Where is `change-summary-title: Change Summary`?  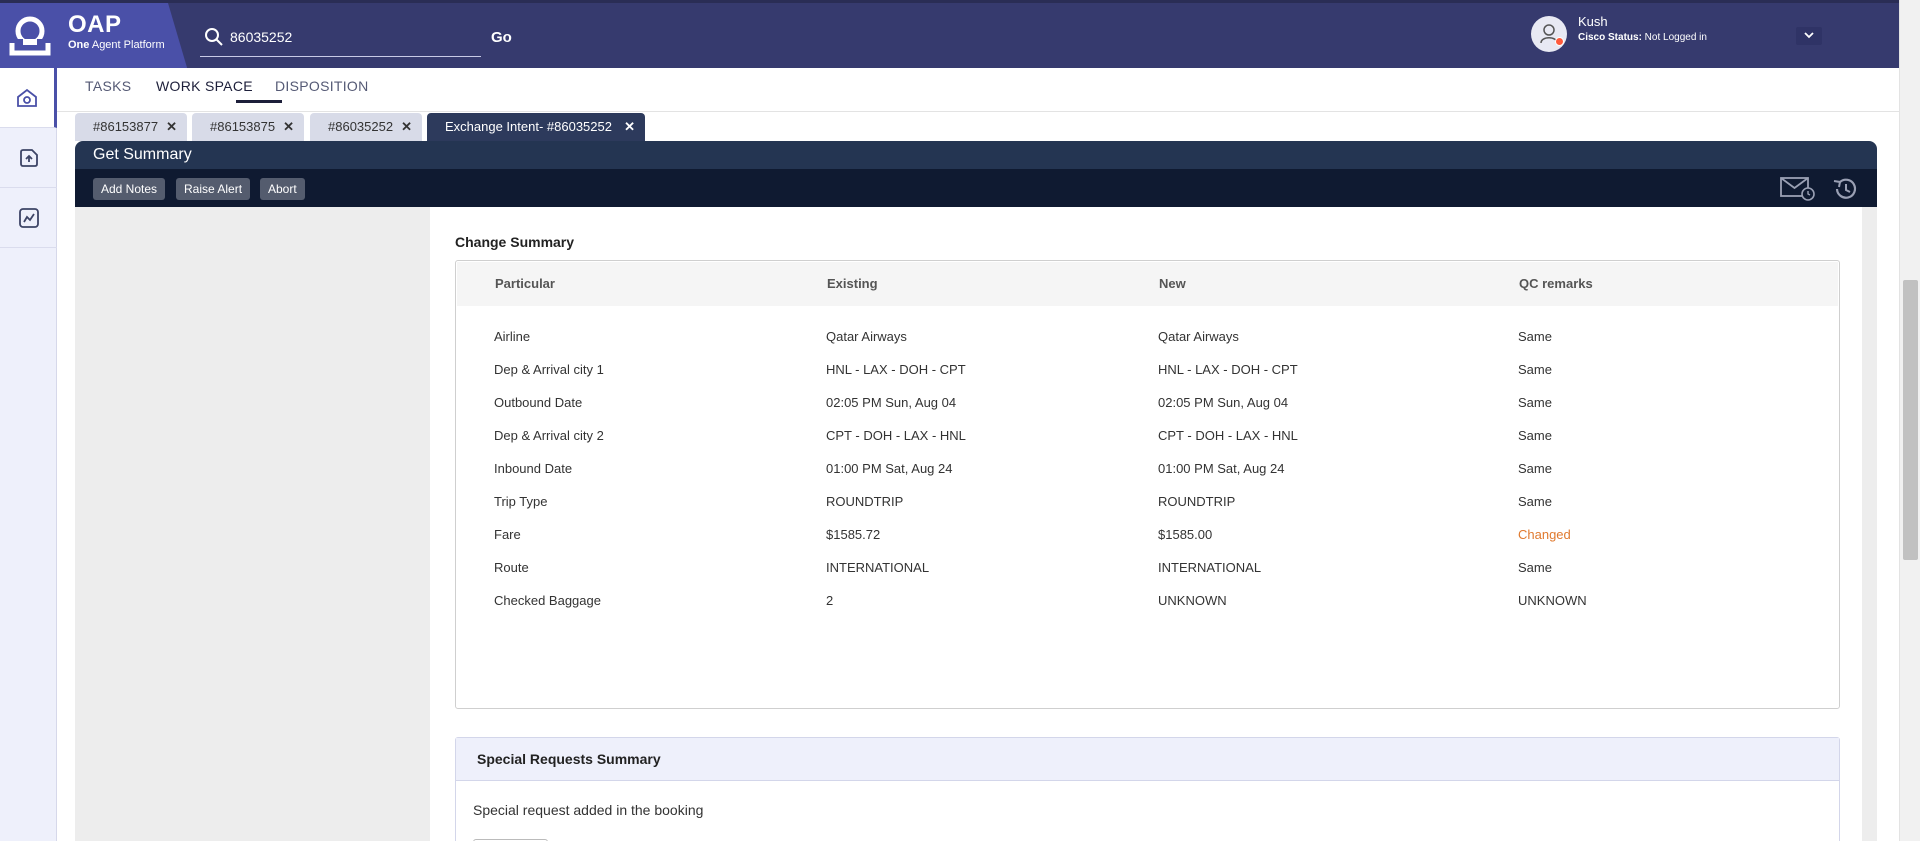
change-summary-title: Change Summary is located at coordinates (515, 242).